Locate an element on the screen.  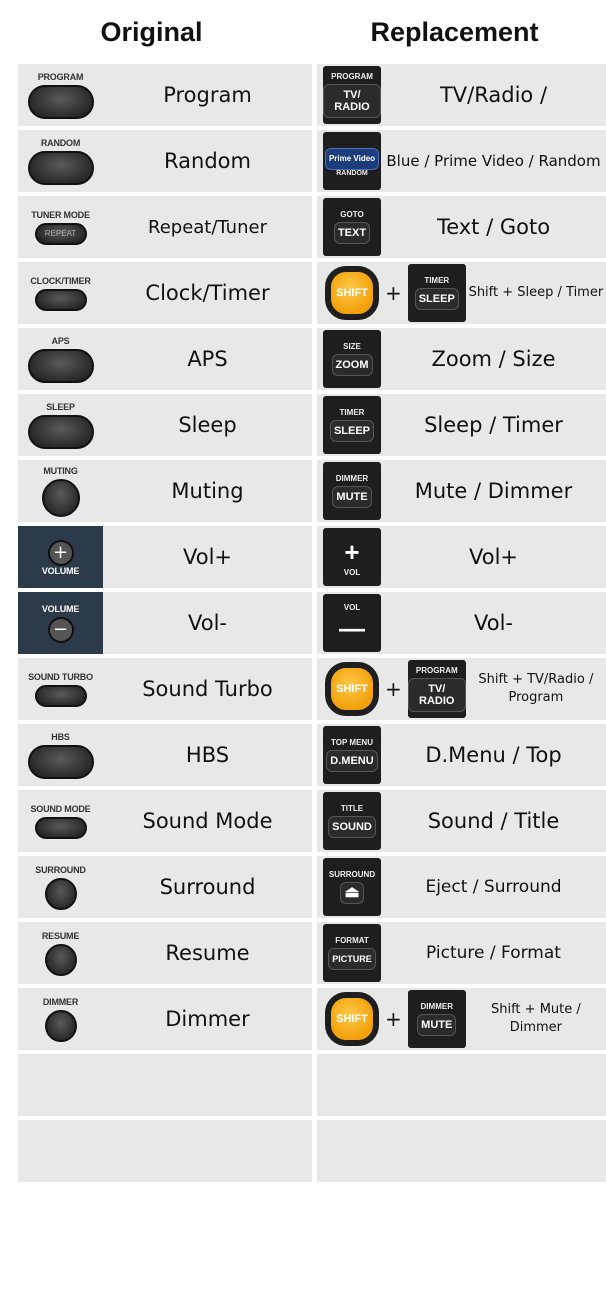
original-cell: DIMMER Dimmer is located at coordinates (165, 1019).